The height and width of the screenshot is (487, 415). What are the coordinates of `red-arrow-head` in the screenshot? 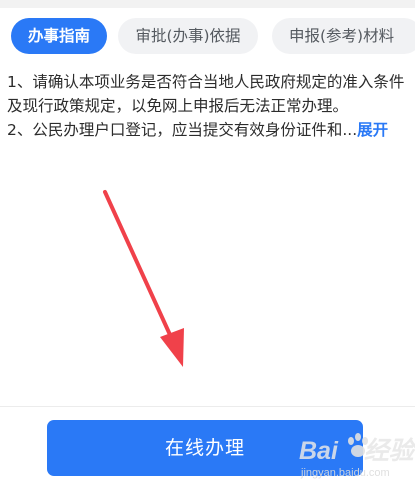 It's located at (172, 347).